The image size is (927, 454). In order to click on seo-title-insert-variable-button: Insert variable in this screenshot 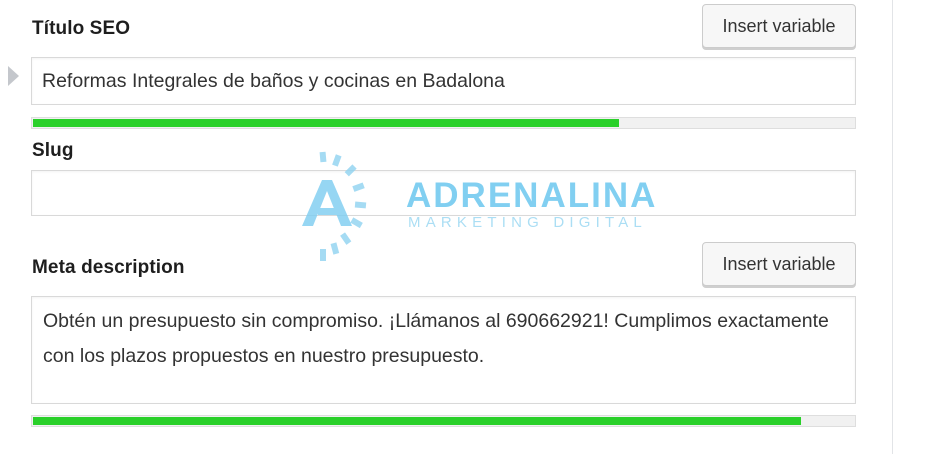, I will do `click(779, 26)`.